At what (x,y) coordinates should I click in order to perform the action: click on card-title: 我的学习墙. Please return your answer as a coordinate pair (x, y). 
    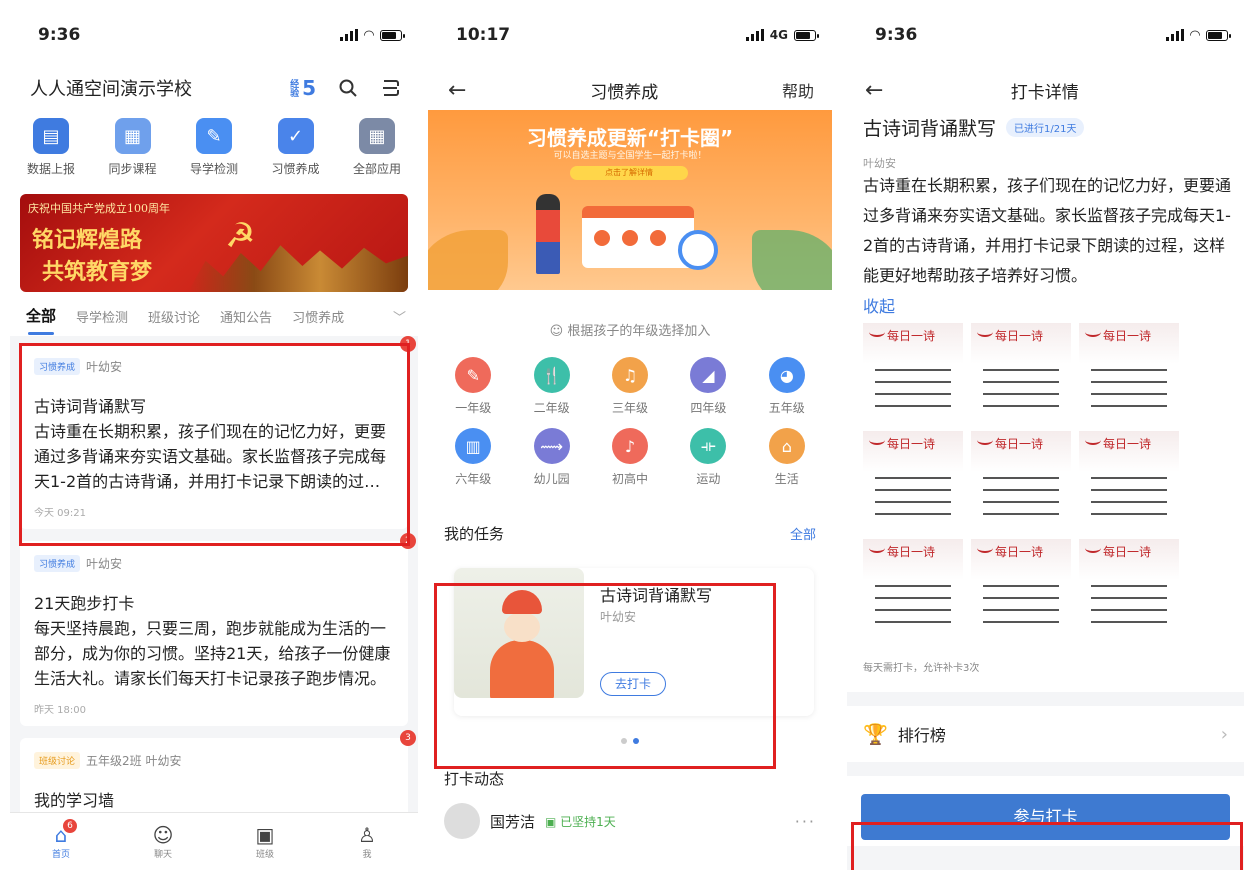
    Looking at the image, I should click on (74, 800).